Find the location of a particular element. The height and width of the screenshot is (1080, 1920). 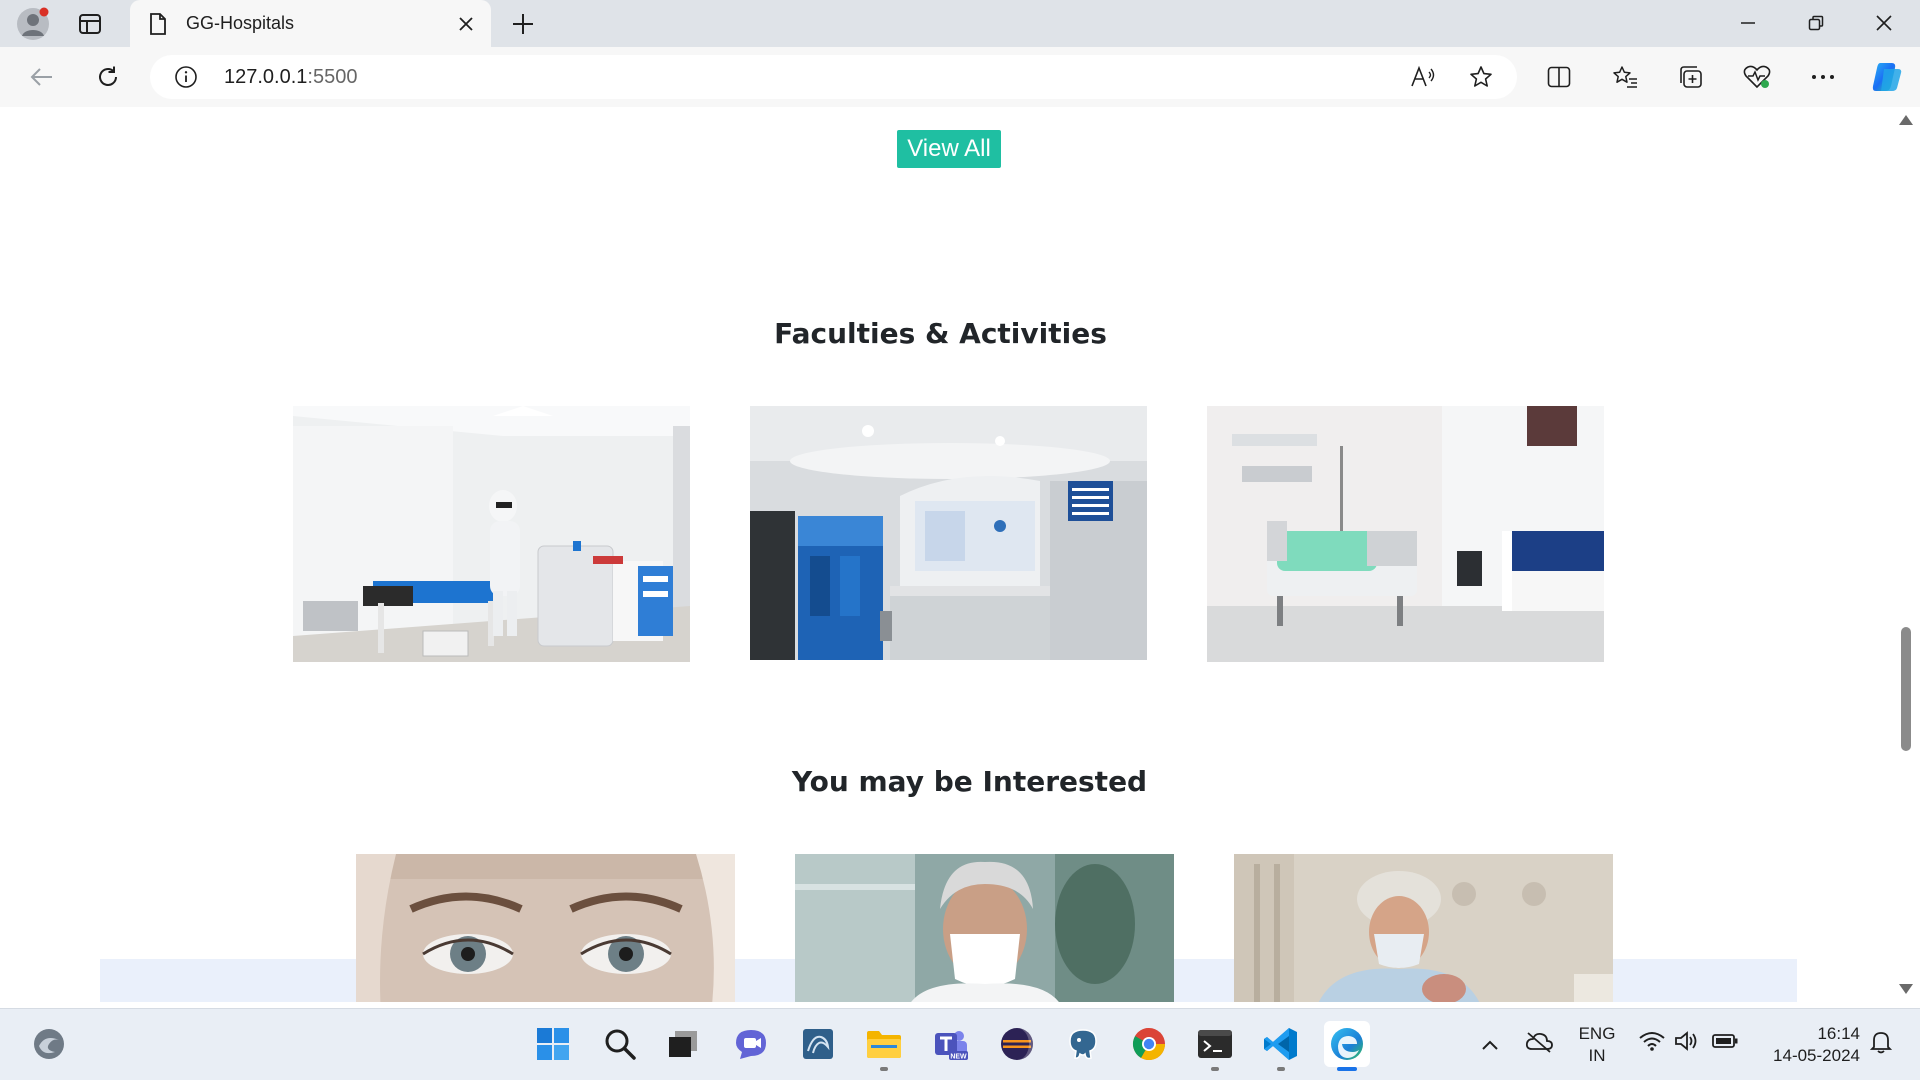

terminal-icon is located at coordinates (1215, 1046).